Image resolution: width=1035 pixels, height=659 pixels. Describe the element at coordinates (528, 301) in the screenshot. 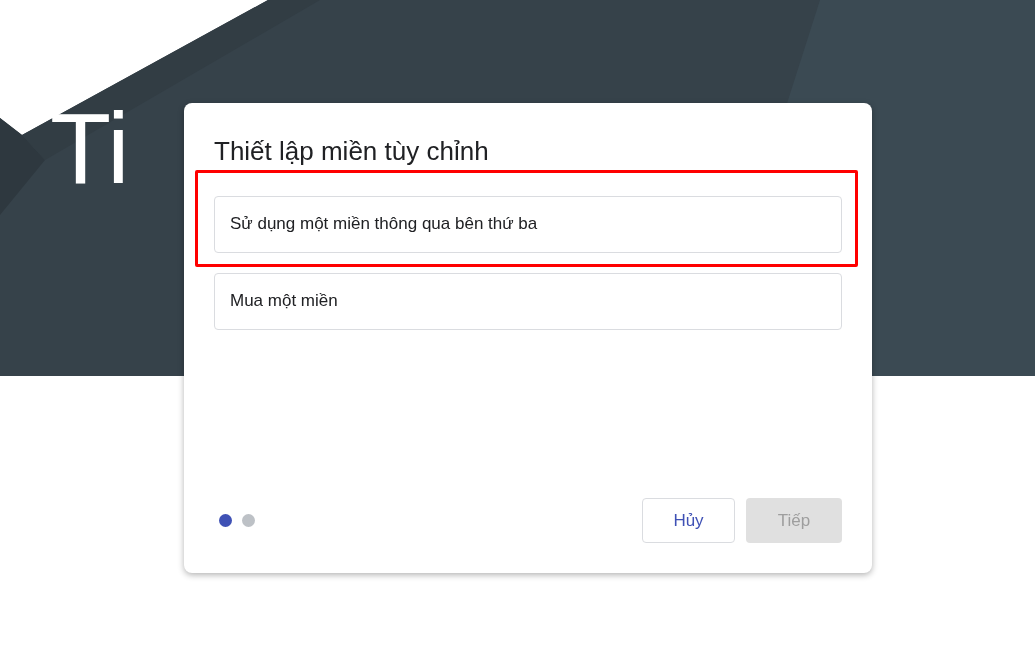

I see `option-card: Mua một miền` at that location.